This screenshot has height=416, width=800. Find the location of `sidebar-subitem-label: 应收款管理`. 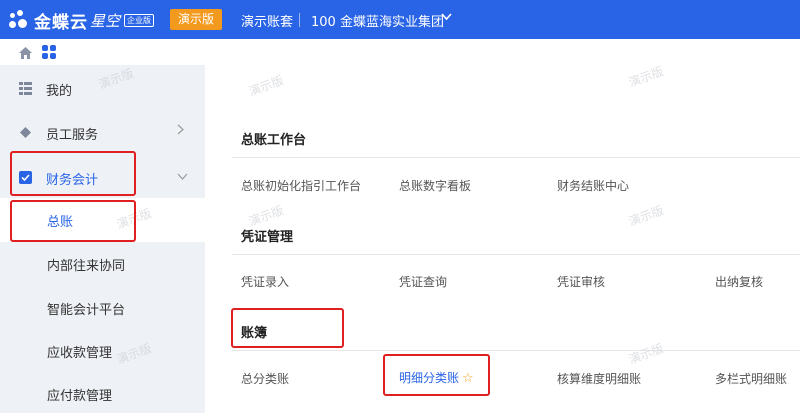

sidebar-subitem-label: 应收款管理 is located at coordinates (80, 353).